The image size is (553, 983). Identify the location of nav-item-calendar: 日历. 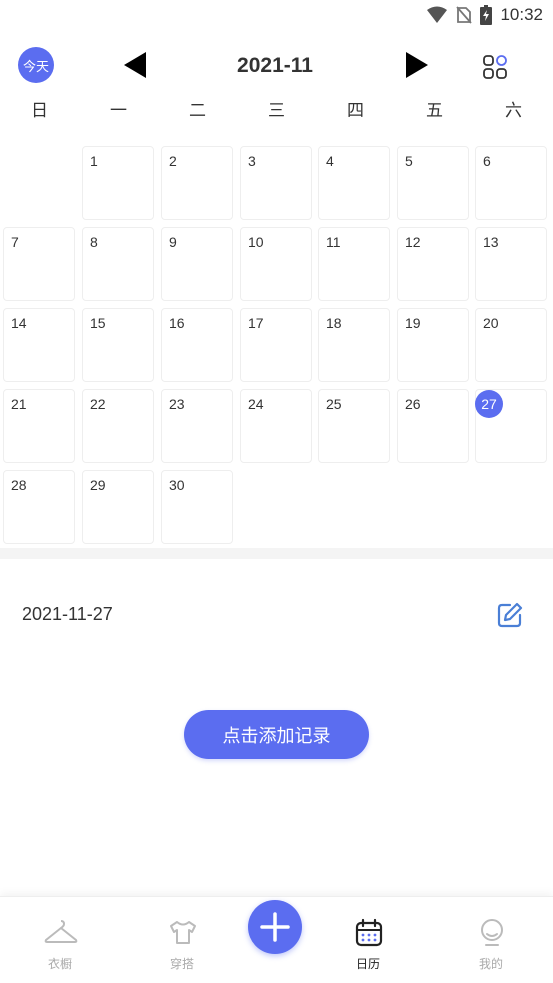
(368, 940).